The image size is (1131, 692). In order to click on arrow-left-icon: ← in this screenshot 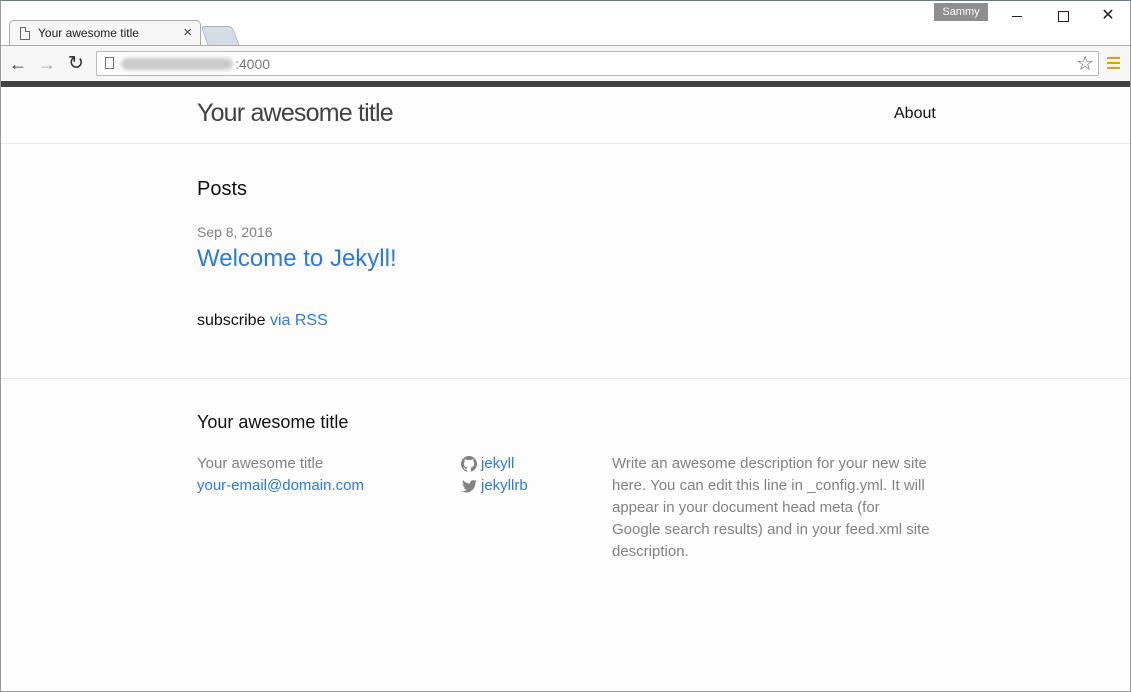, I will do `click(18, 64)`.